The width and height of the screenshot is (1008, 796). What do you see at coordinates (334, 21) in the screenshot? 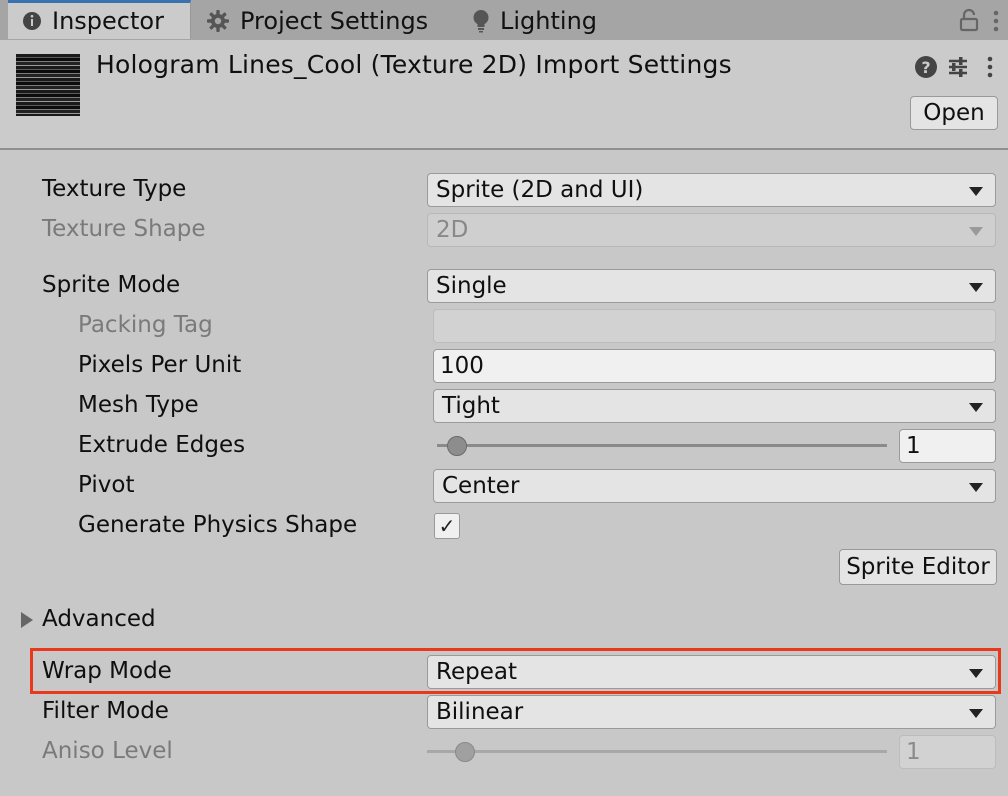
I see `tab-label: Project Settings` at bounding box center [334, 21].